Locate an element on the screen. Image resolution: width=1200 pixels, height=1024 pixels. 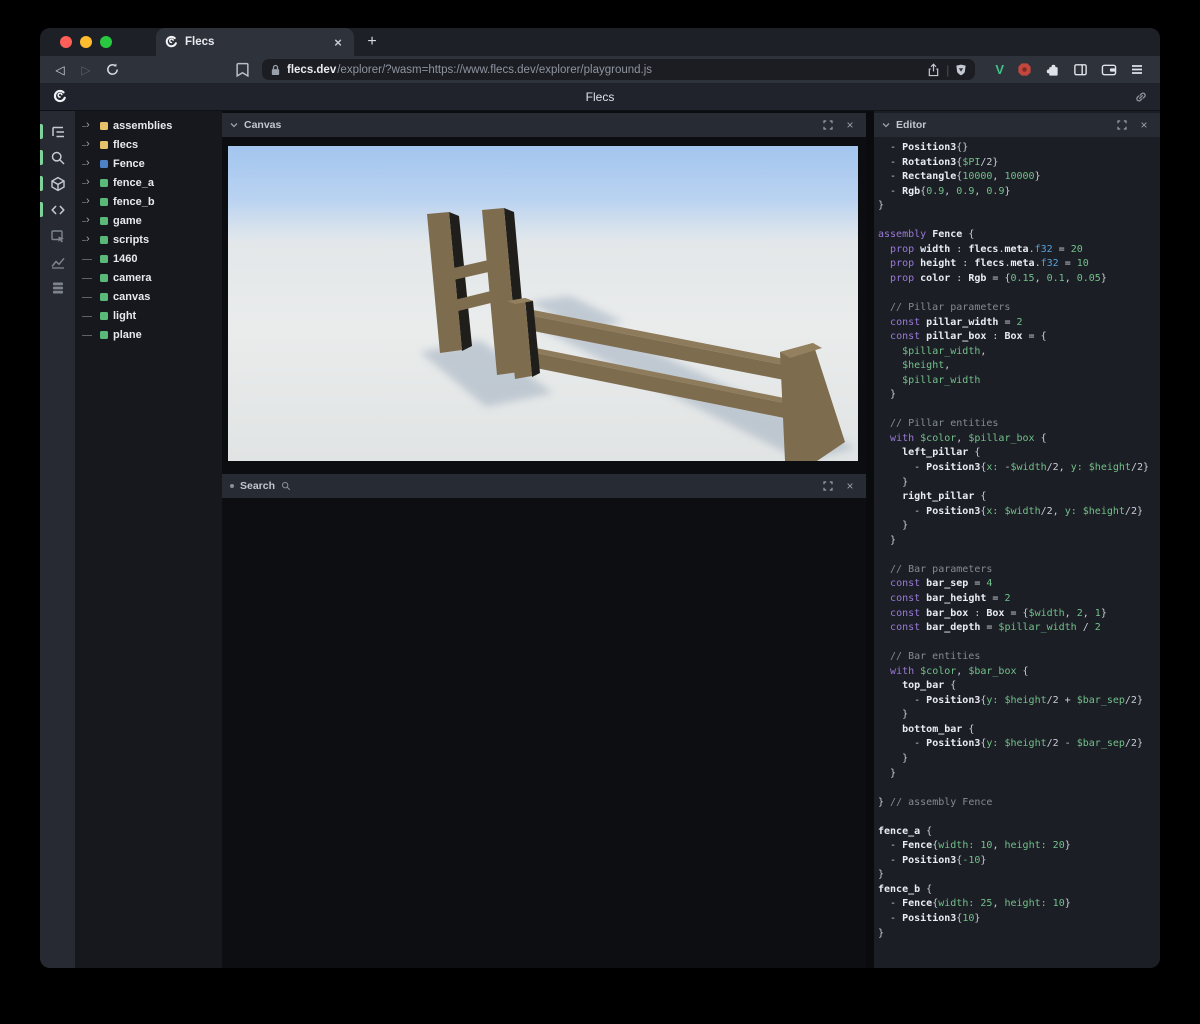
close-window-button is located at coordinates (66, 42).